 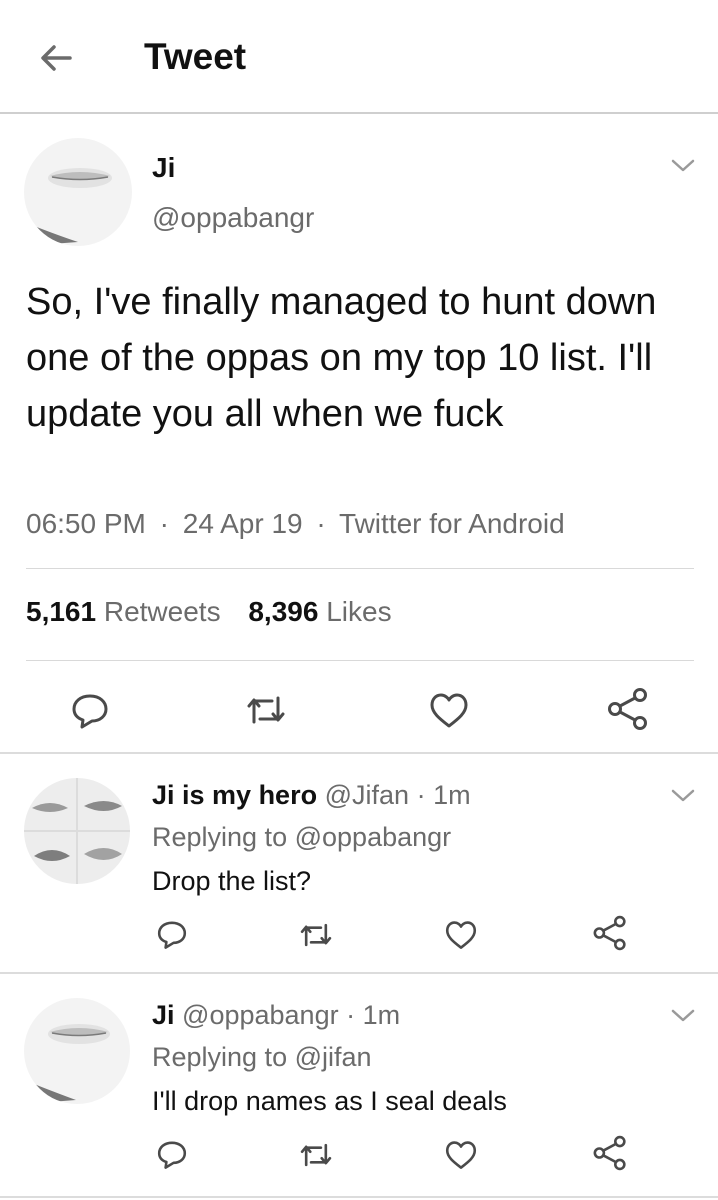 I want to click on reply-author-name: Ji is my hero, so click(x=234, y=795).